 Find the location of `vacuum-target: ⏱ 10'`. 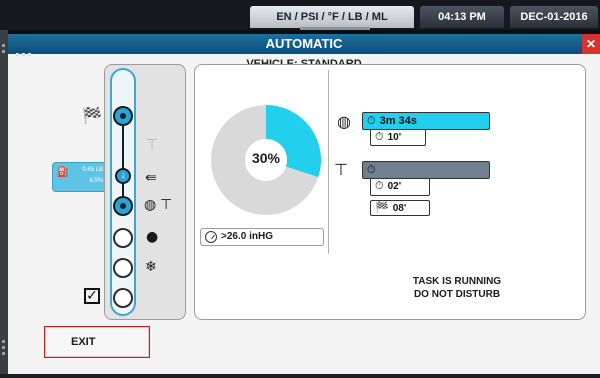

vacuum-target: ⏱ 10' is located at coordinates (398, 138).